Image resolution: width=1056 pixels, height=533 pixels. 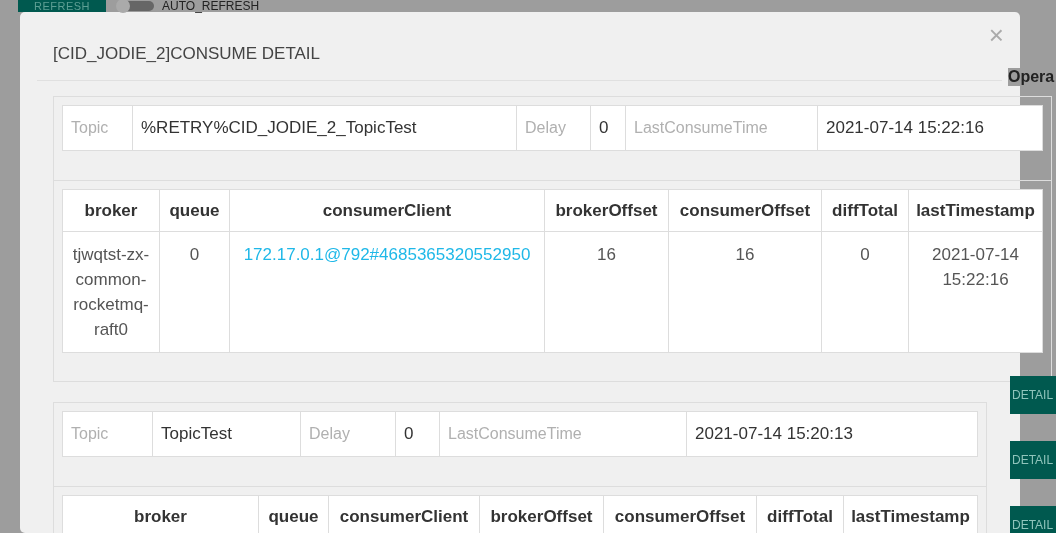 I want to click on table-cell: 2021-07-14 15:22:16, so click(x=975, y=292).